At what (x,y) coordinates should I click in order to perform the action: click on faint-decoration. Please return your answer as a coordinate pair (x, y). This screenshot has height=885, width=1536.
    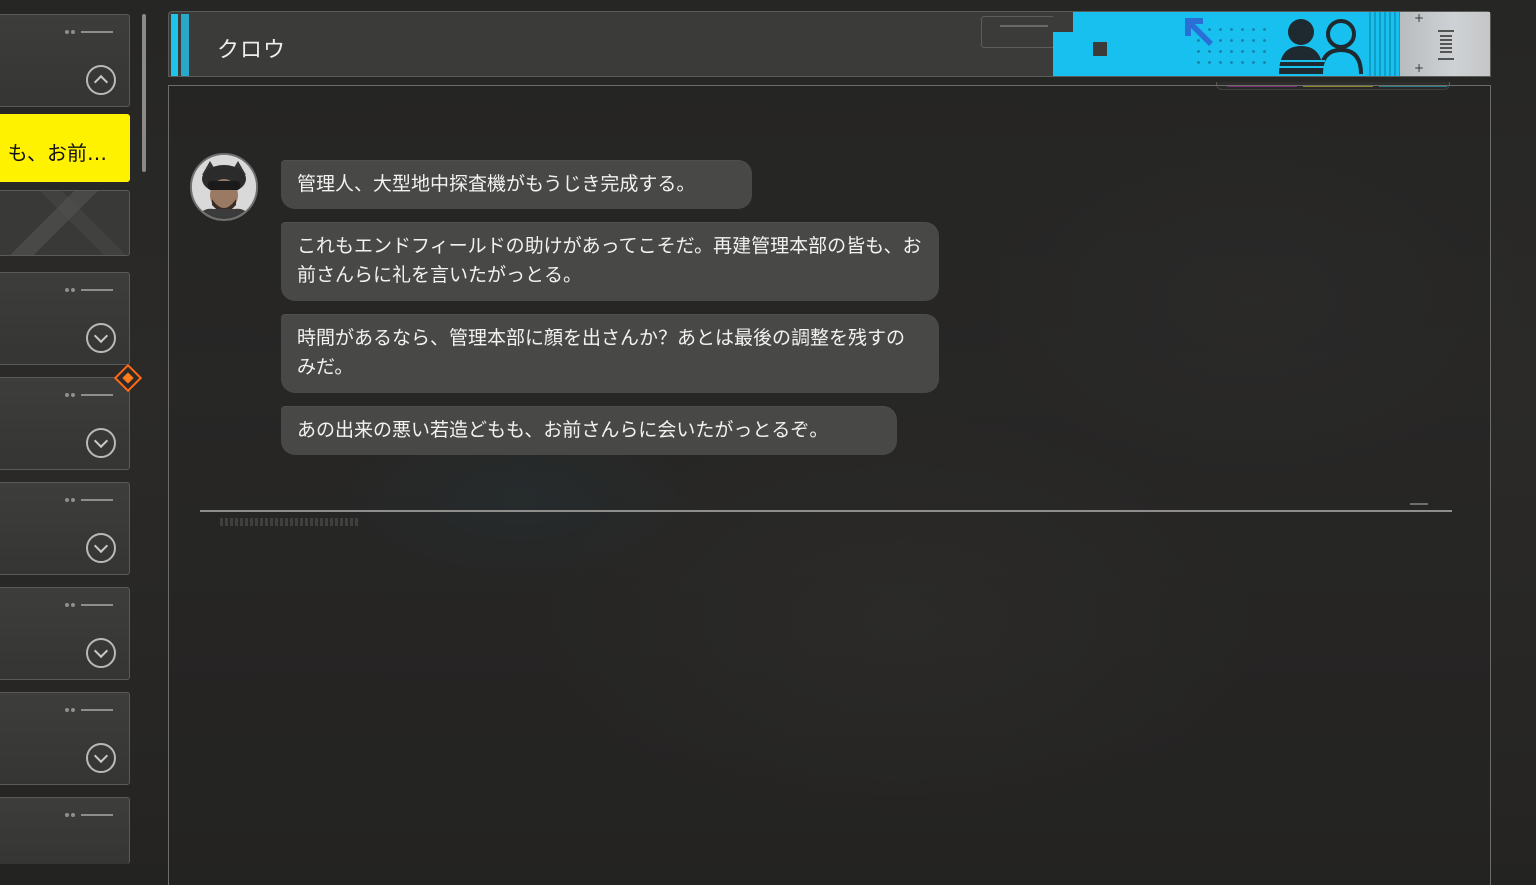
    Looking at the image, I should click on (290, 522).